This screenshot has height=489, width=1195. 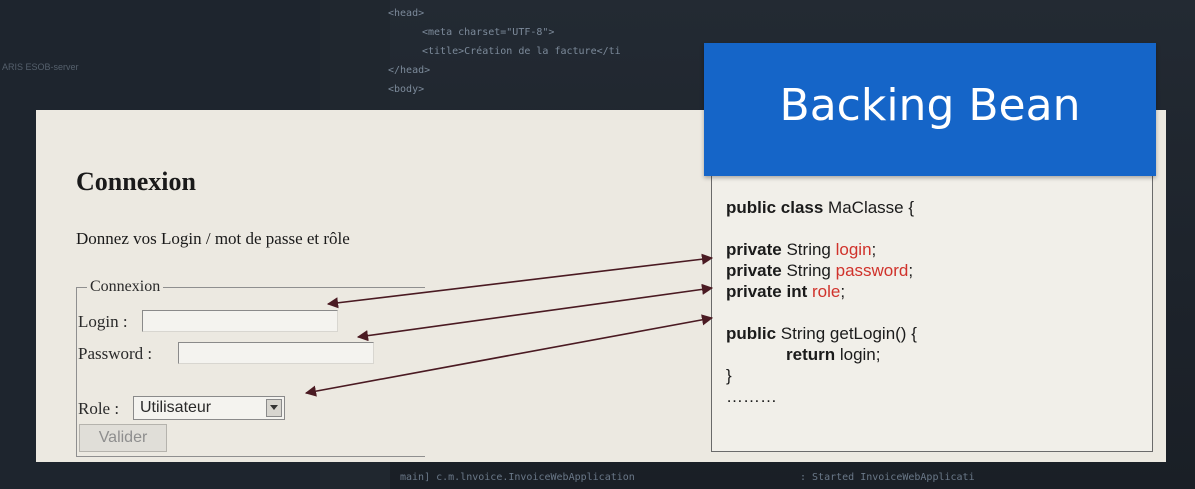 I want to click on chevron-down-icon, so click(x=274, y=408).